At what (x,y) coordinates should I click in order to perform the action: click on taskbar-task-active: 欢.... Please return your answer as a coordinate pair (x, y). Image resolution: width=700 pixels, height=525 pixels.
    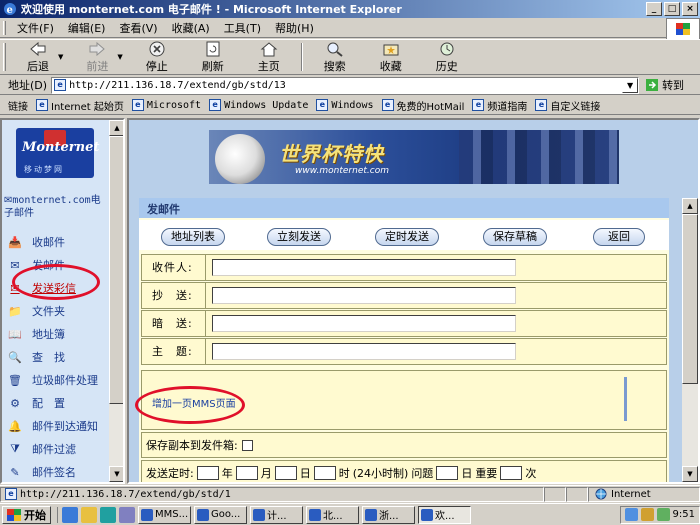
    Looking at the image, I should click on (444, 514).